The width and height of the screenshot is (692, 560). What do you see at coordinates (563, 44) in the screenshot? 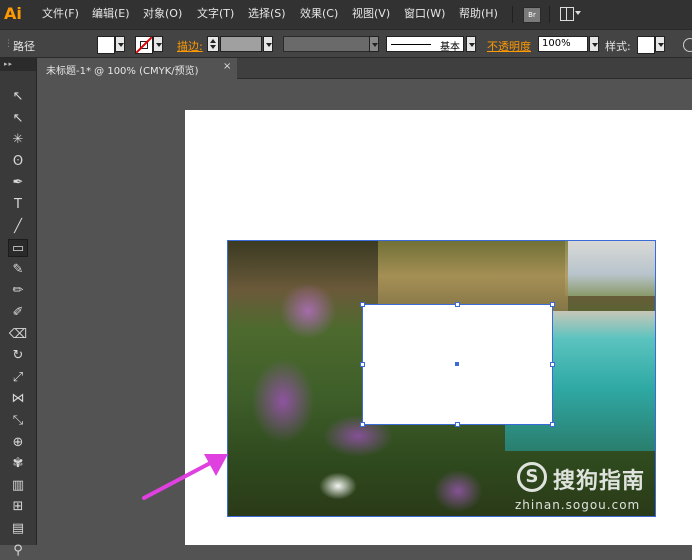
I see `opacity-field: 100%` at bounding box center [563, 44].